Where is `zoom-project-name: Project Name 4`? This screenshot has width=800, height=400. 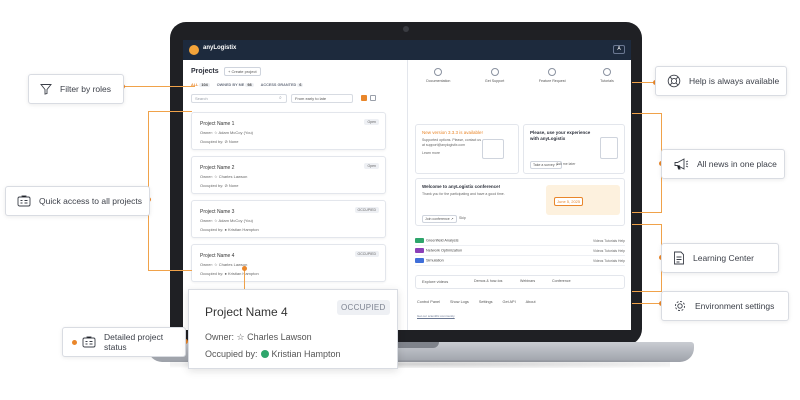
zoom-project-name: Project Name 4 is located at coordinates (246, 312).